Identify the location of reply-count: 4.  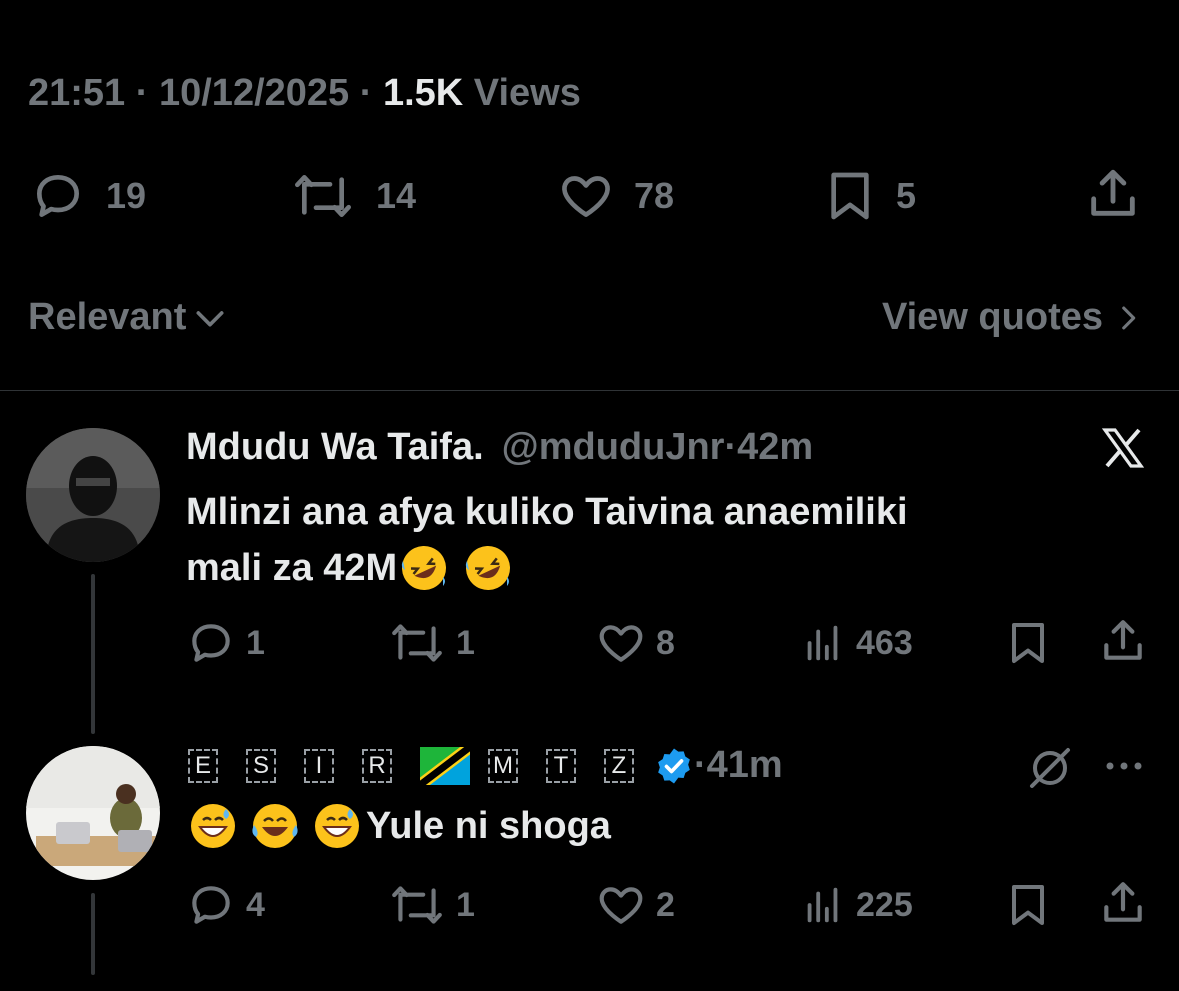
(255, 904).